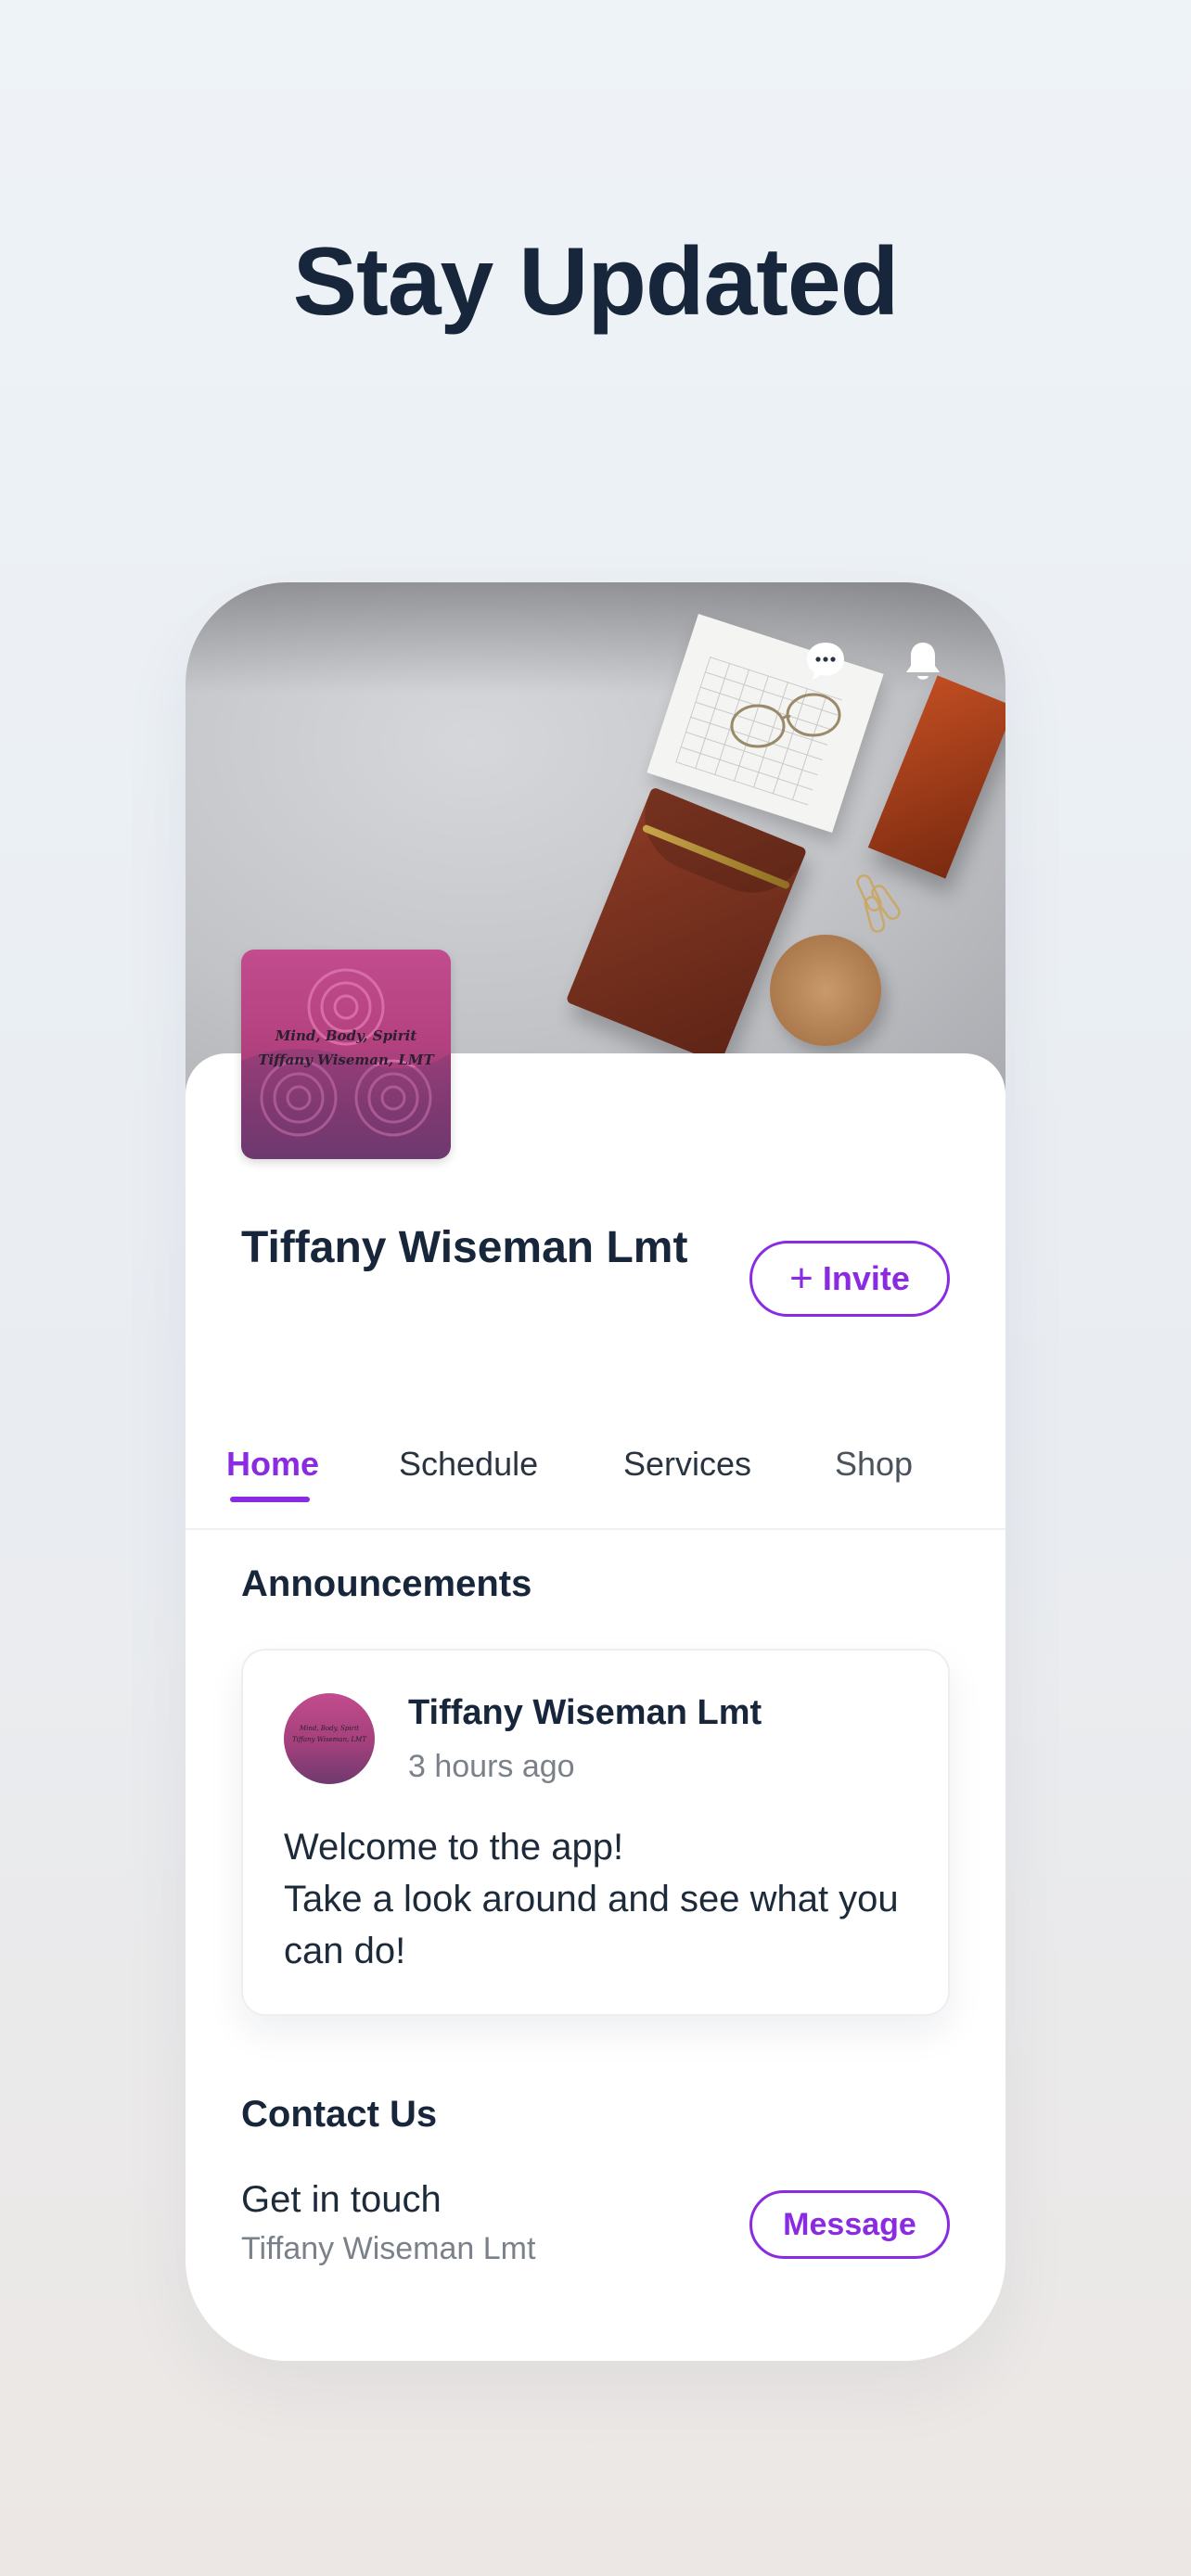  What do you see at coordinates (386, 1584) in the screenshot?
I see `announcements-title: Announcements` at bounding box center [386, 1584].